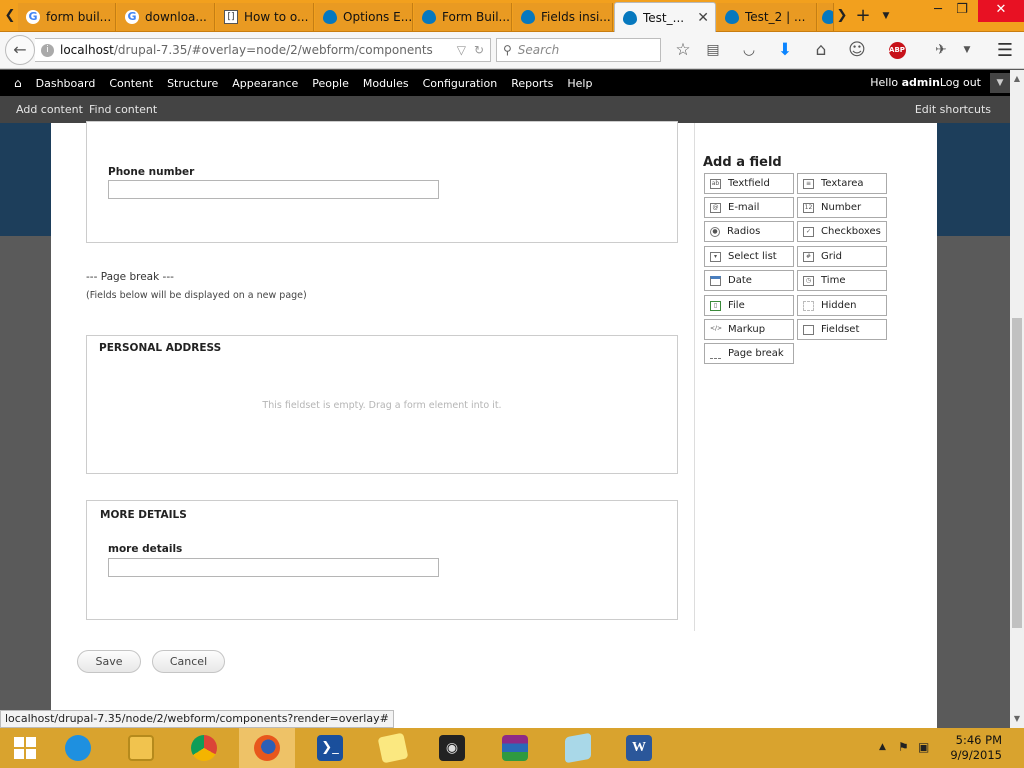  What do you see at coordinates (749, 50) in the screenshot?
I see `pocket-icon: ◡` at bounding box center [749, 50].